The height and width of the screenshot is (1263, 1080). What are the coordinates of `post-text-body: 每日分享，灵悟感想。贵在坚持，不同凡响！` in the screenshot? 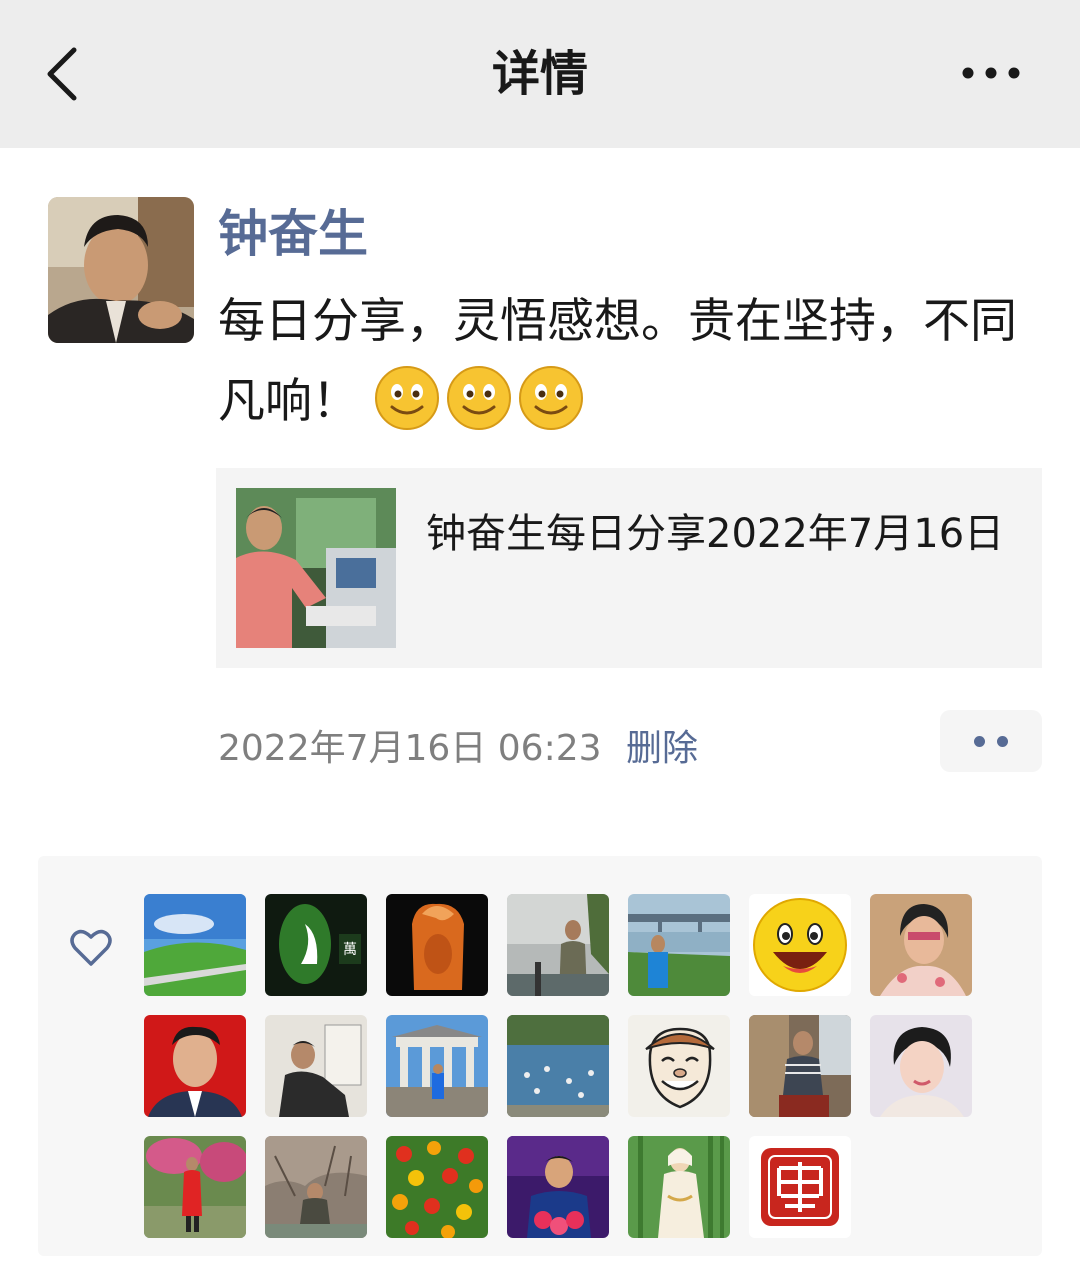 It's located at (617, 361).